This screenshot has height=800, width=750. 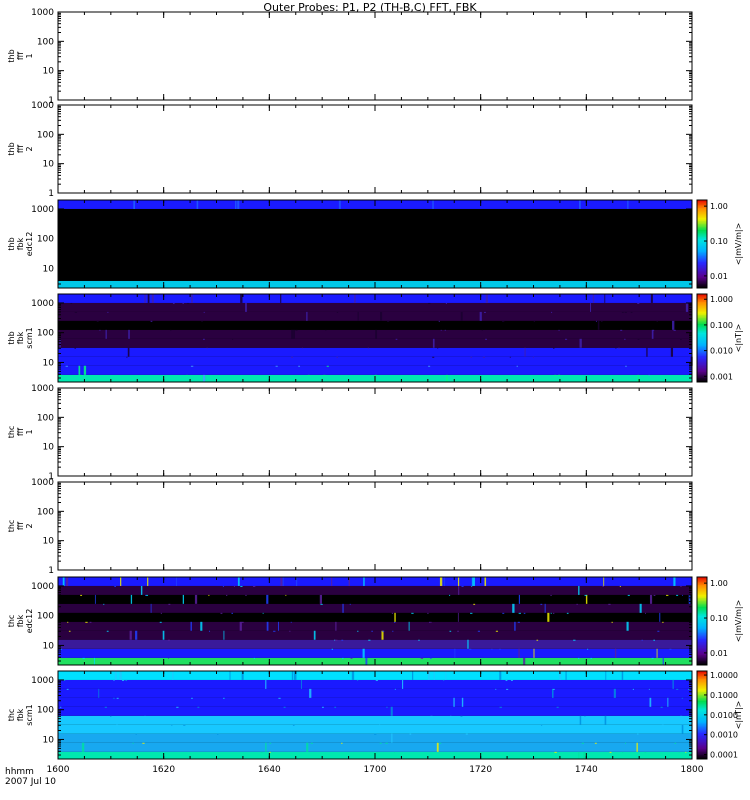 I want to click on panel-thb-fff-2: 1 10 100 1000 thb fff 2, so click(x=350, y=150).